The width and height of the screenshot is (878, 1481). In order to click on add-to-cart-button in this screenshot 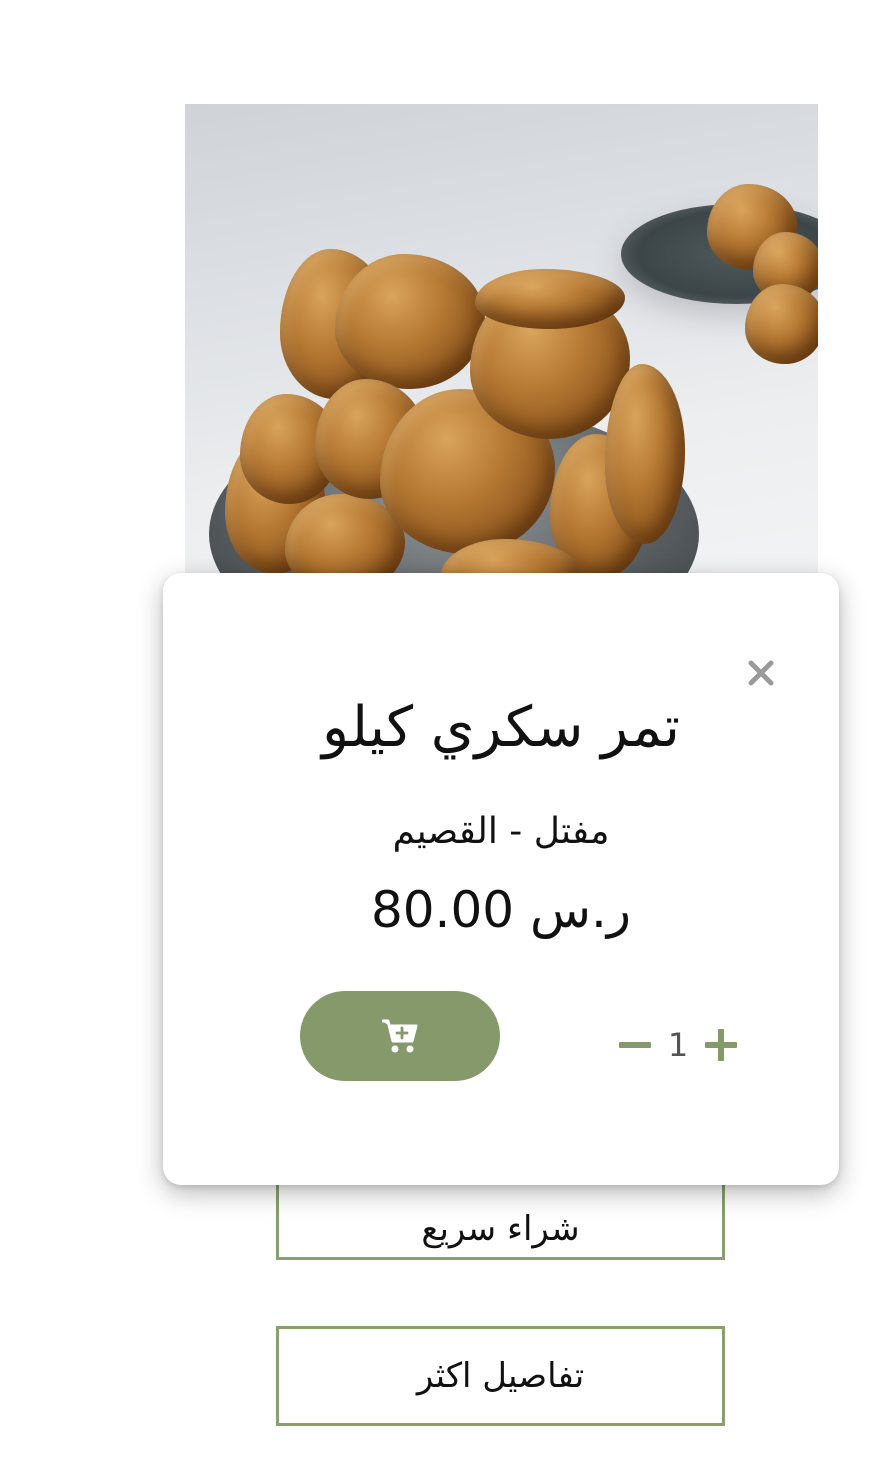, I will do `click(400, 1036)`.